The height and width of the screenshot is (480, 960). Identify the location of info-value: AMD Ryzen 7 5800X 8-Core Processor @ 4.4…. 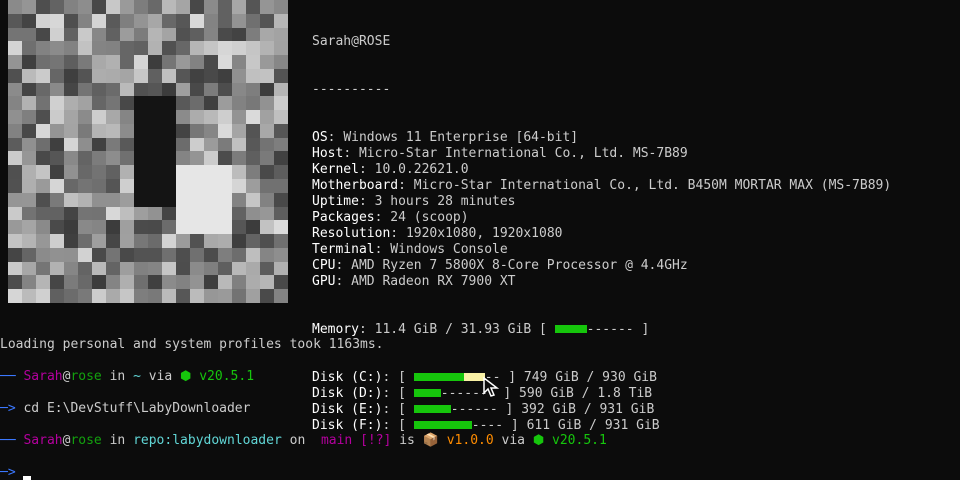
(519, 265).